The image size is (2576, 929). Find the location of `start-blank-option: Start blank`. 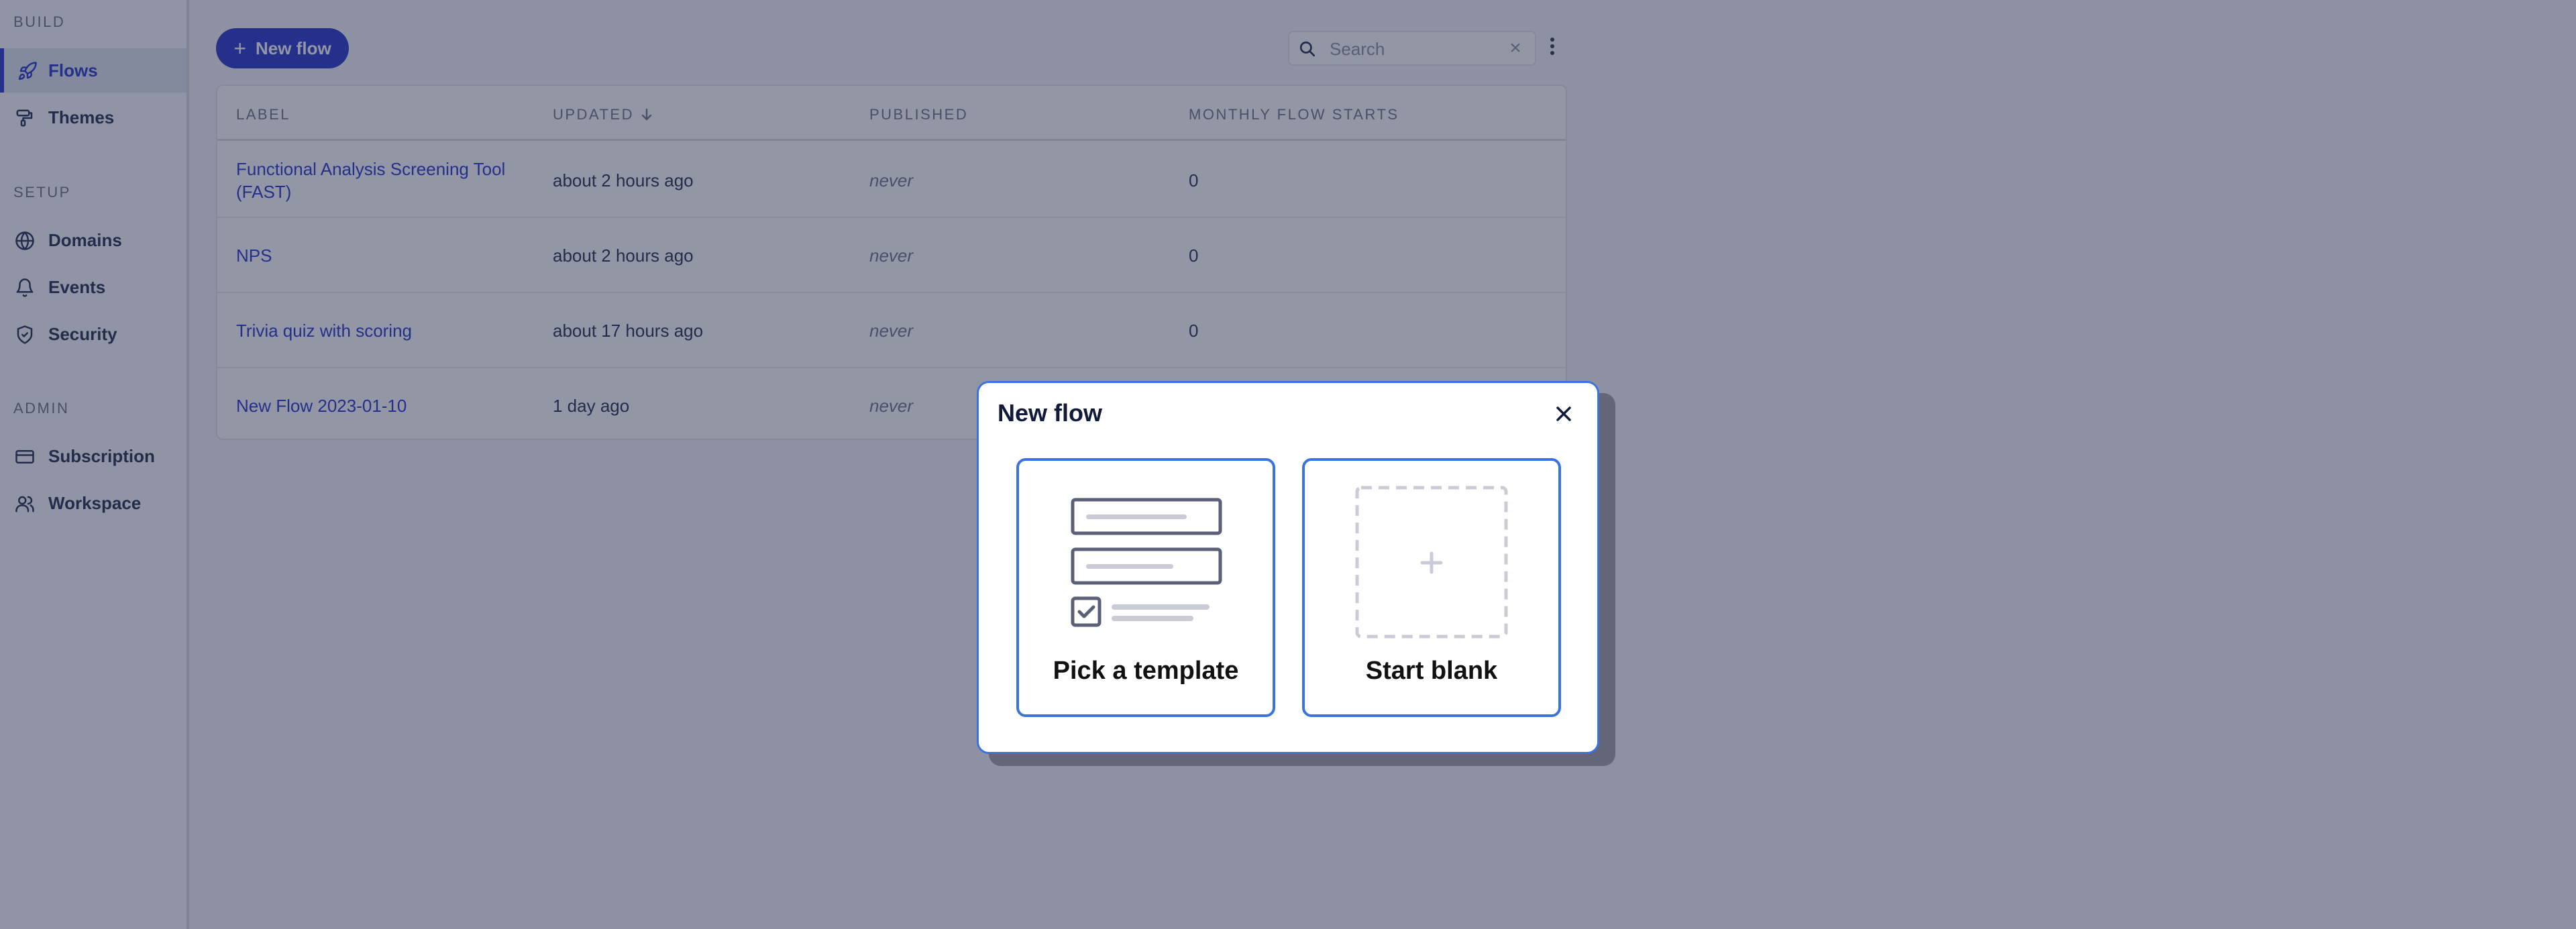

start-blank-option: Start blank is located at coordinates (1431, 587).